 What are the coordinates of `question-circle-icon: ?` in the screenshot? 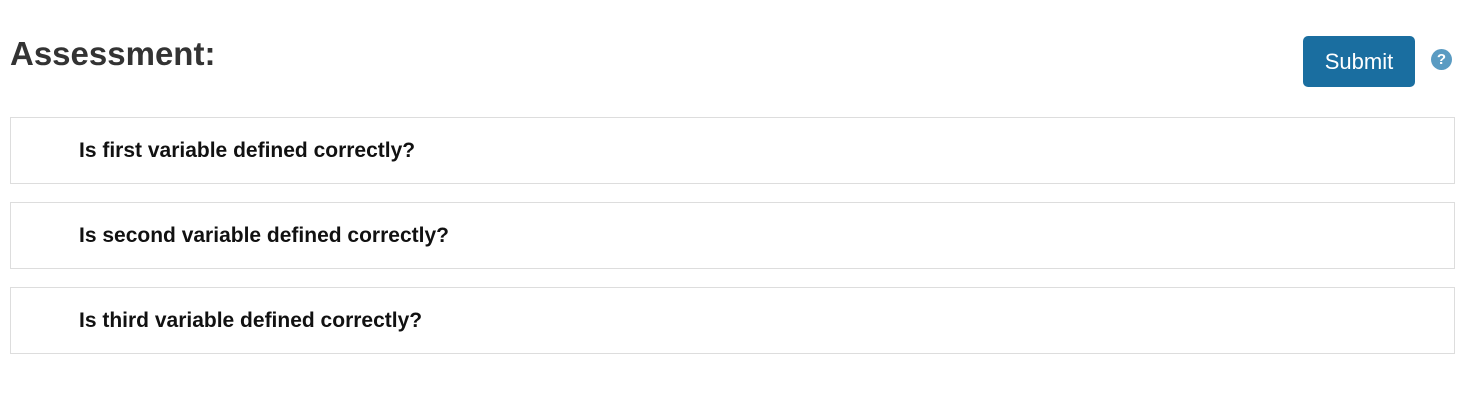 It's located at (1441, 59).